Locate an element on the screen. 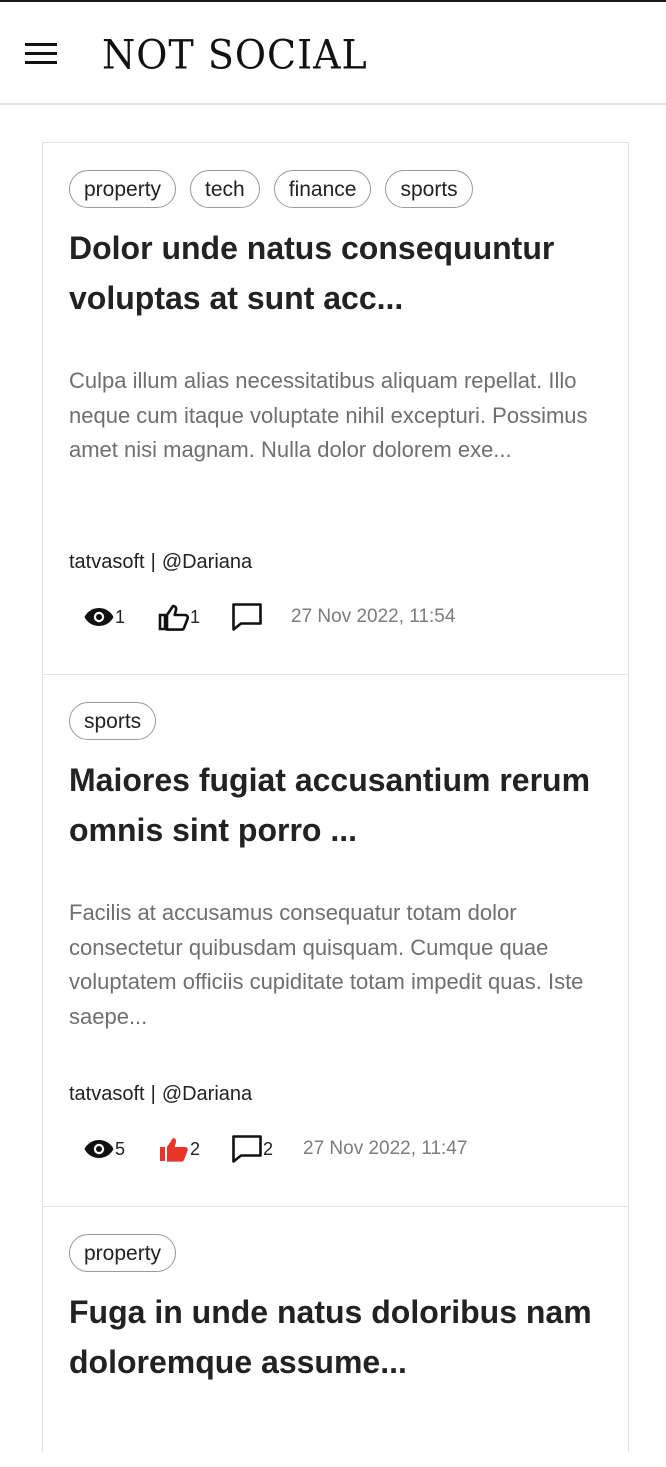  tag-list: sports is located at coordinates (113, 721).